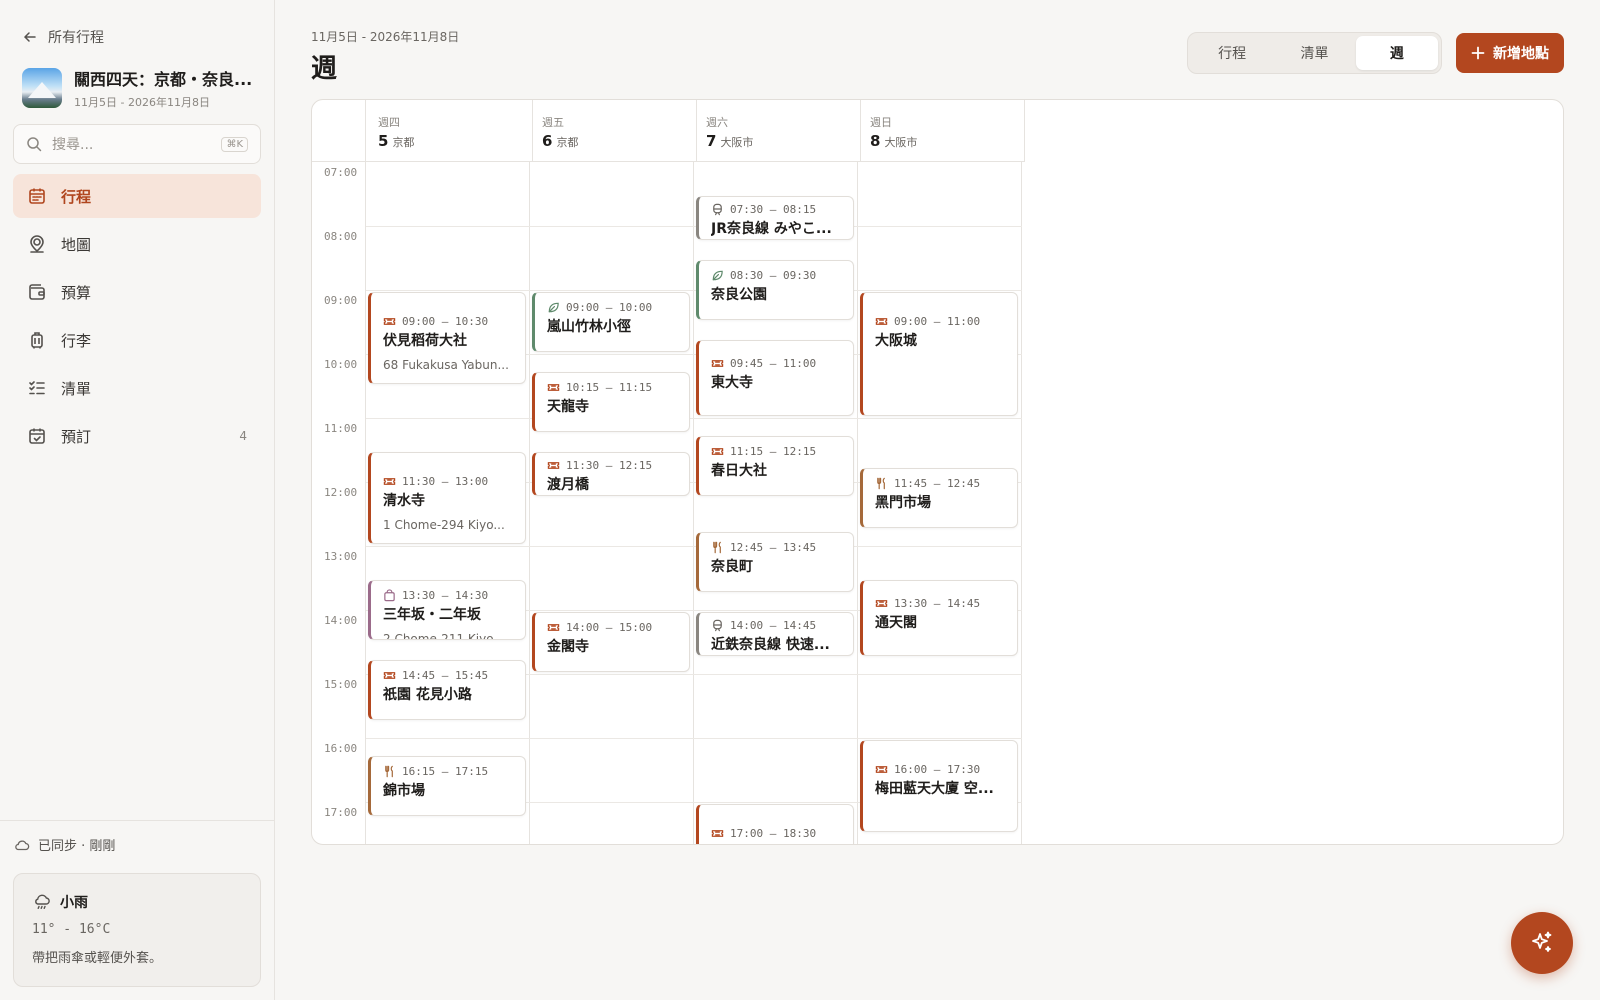 The height and width of the screenshot is (1000, 1600). Describe the element at coordinates (939, 354) in the screenshot. I see `event-card: 09:00 – 11:00 大阪城` at that location.